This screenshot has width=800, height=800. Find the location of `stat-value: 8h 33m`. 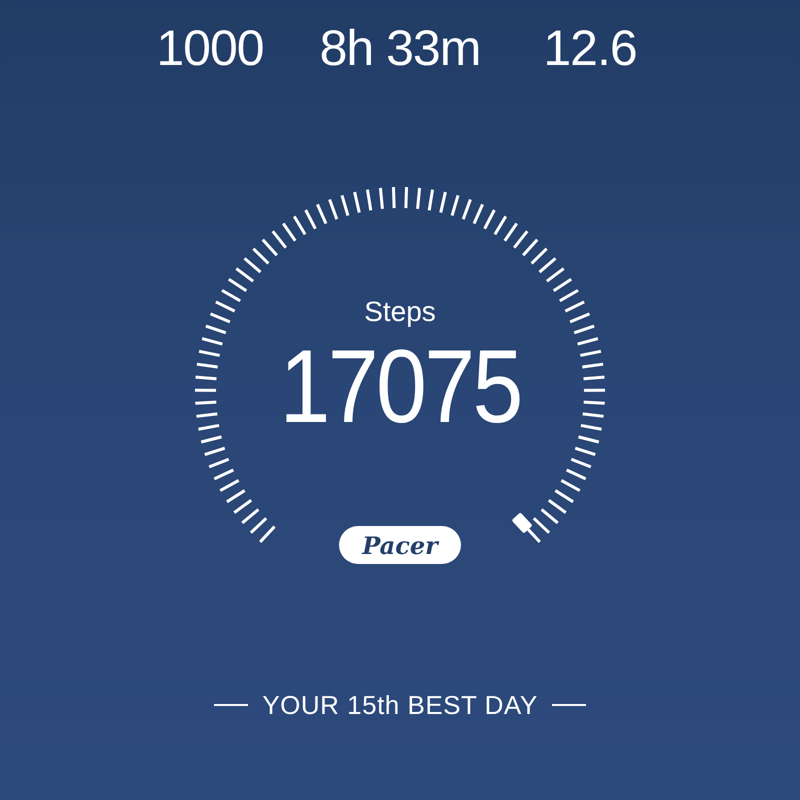

stat-value: 8h 33m is located at coordinates (400, 48).